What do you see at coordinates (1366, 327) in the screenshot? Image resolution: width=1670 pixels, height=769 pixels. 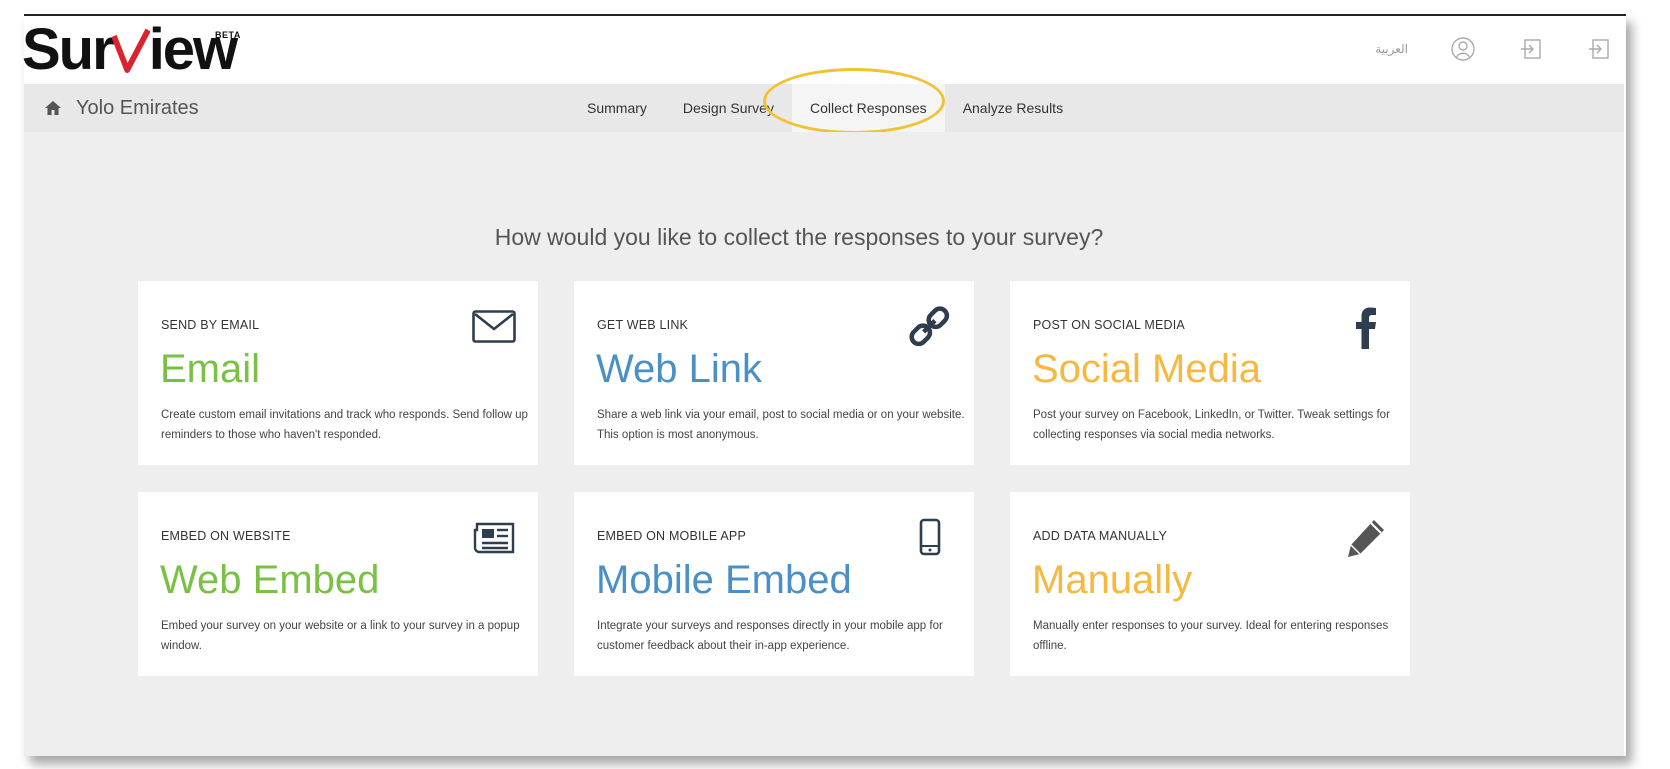 I see `facebook-icon` at bounding box center [1366, 327].